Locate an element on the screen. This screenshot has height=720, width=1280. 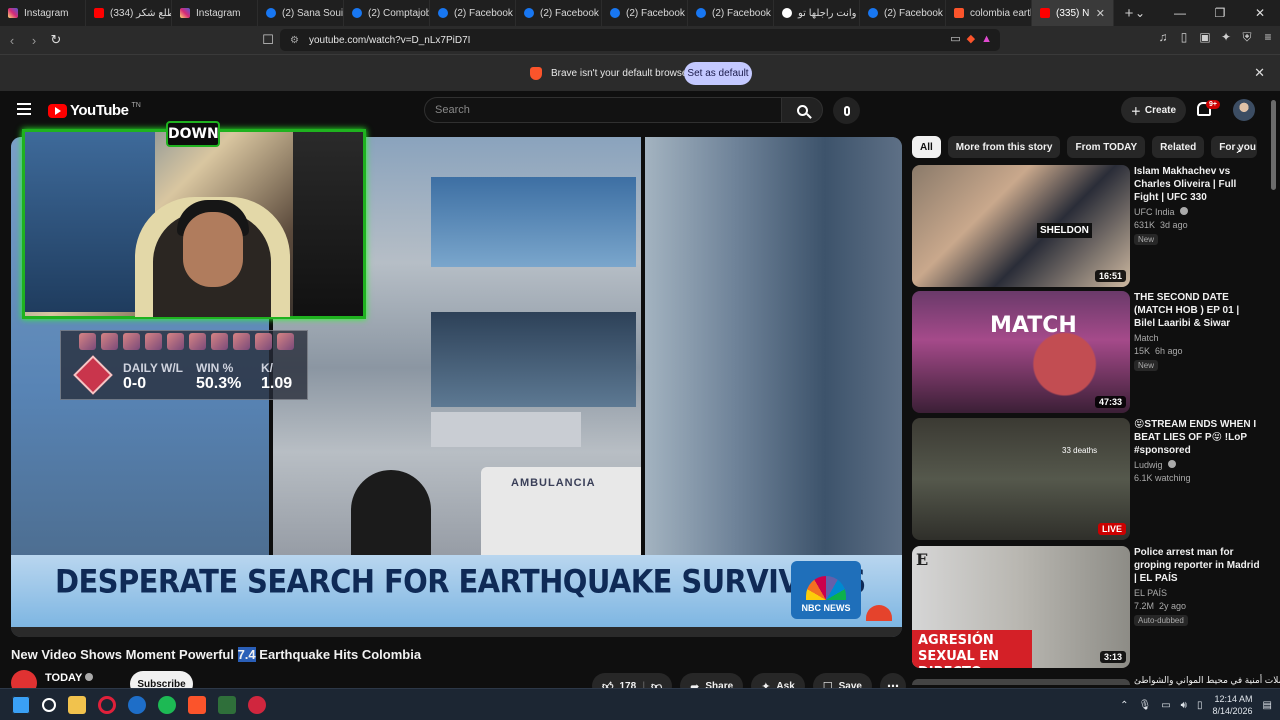
search-button is located at coordinates (802, 110).